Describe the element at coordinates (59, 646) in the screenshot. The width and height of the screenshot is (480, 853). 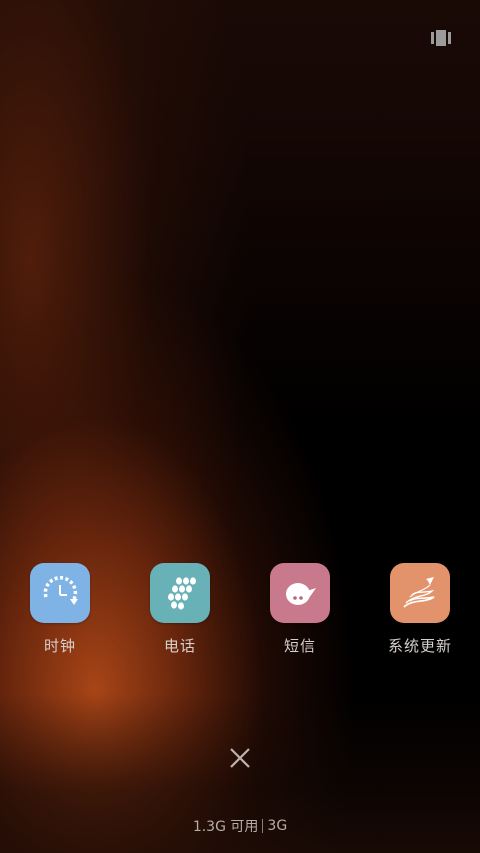
I see `app-label: 时钟` at that location.